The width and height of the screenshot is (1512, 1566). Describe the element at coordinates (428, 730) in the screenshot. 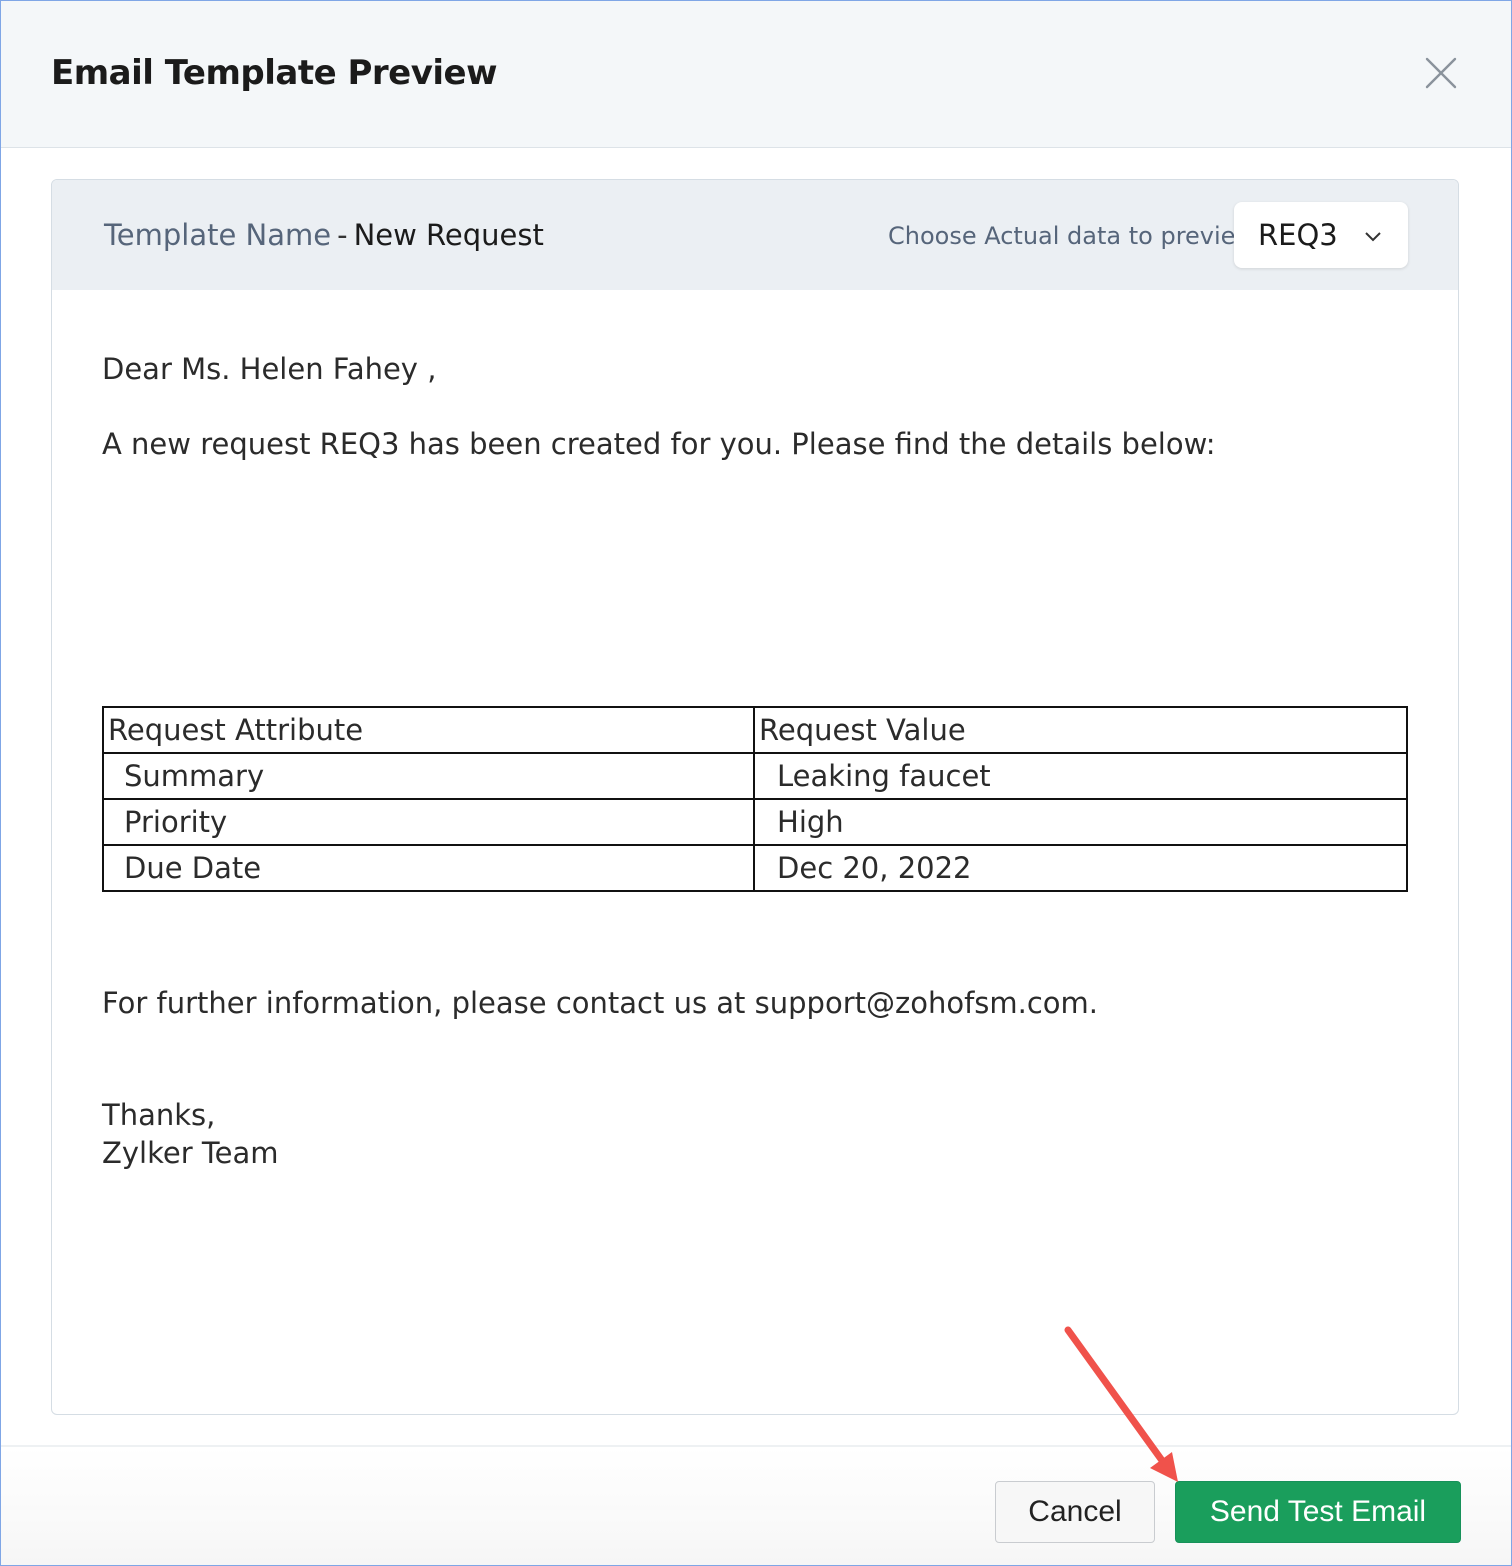

I see `table-header-attribute: Request Attribute` at that location.